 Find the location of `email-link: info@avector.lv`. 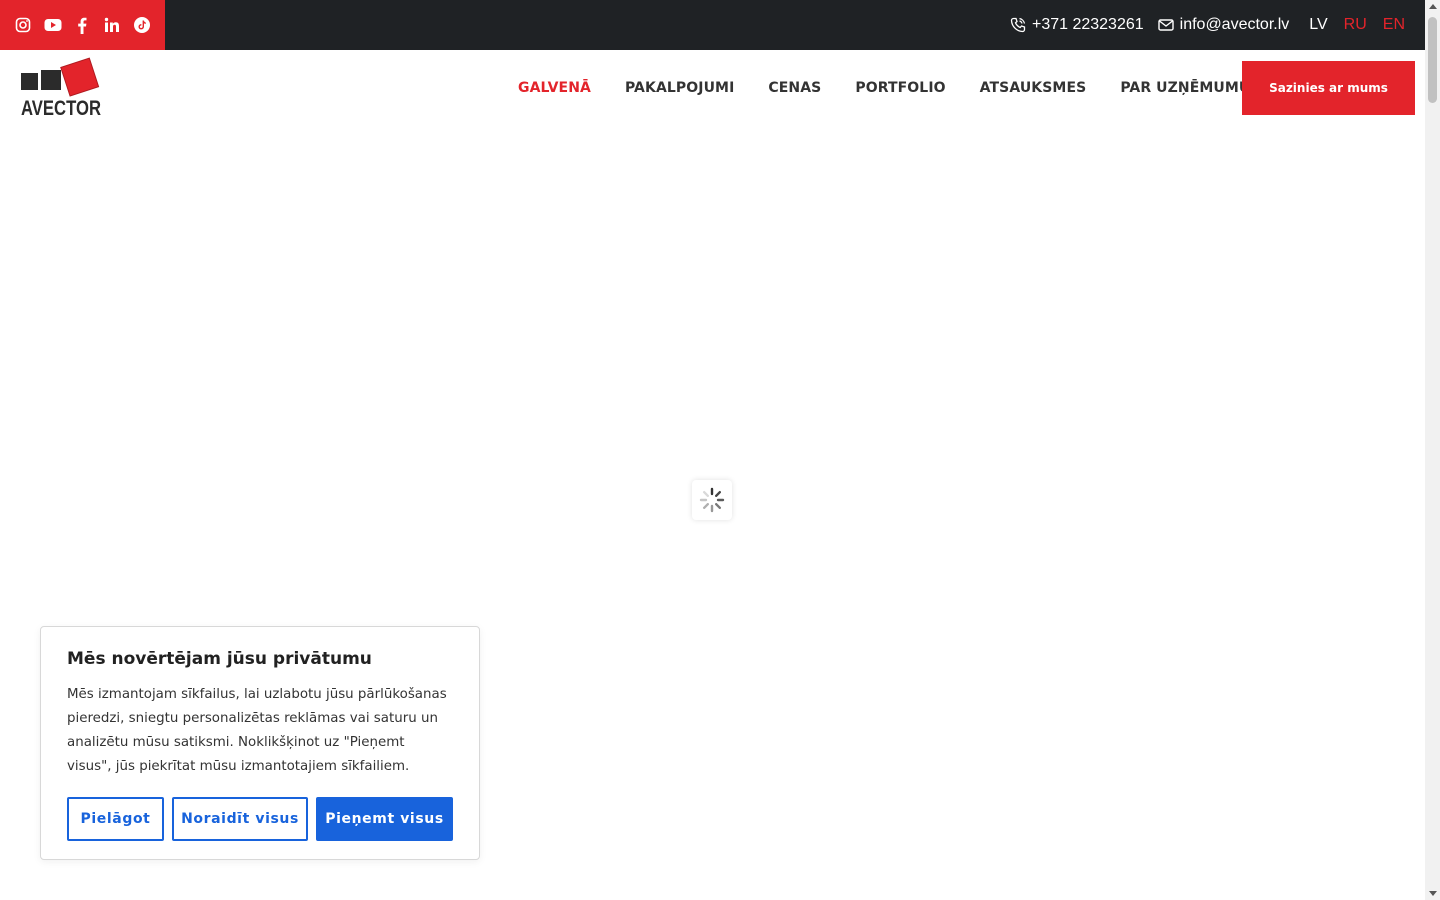

email-link: info@avector.lv is located at coordinates (1223, 25).